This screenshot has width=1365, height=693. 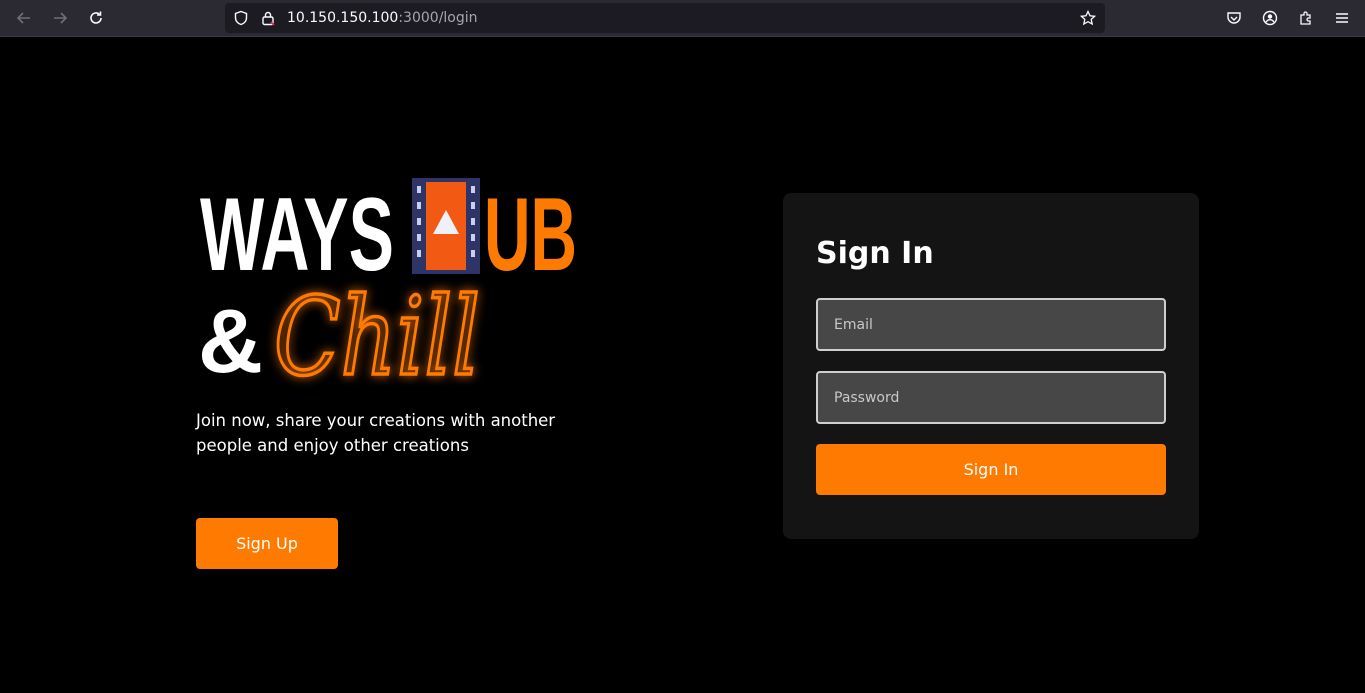 What do you see at coordinates (241, 18) in the screenshot?
I see `shield-icon` at bounding box center [241, 18].